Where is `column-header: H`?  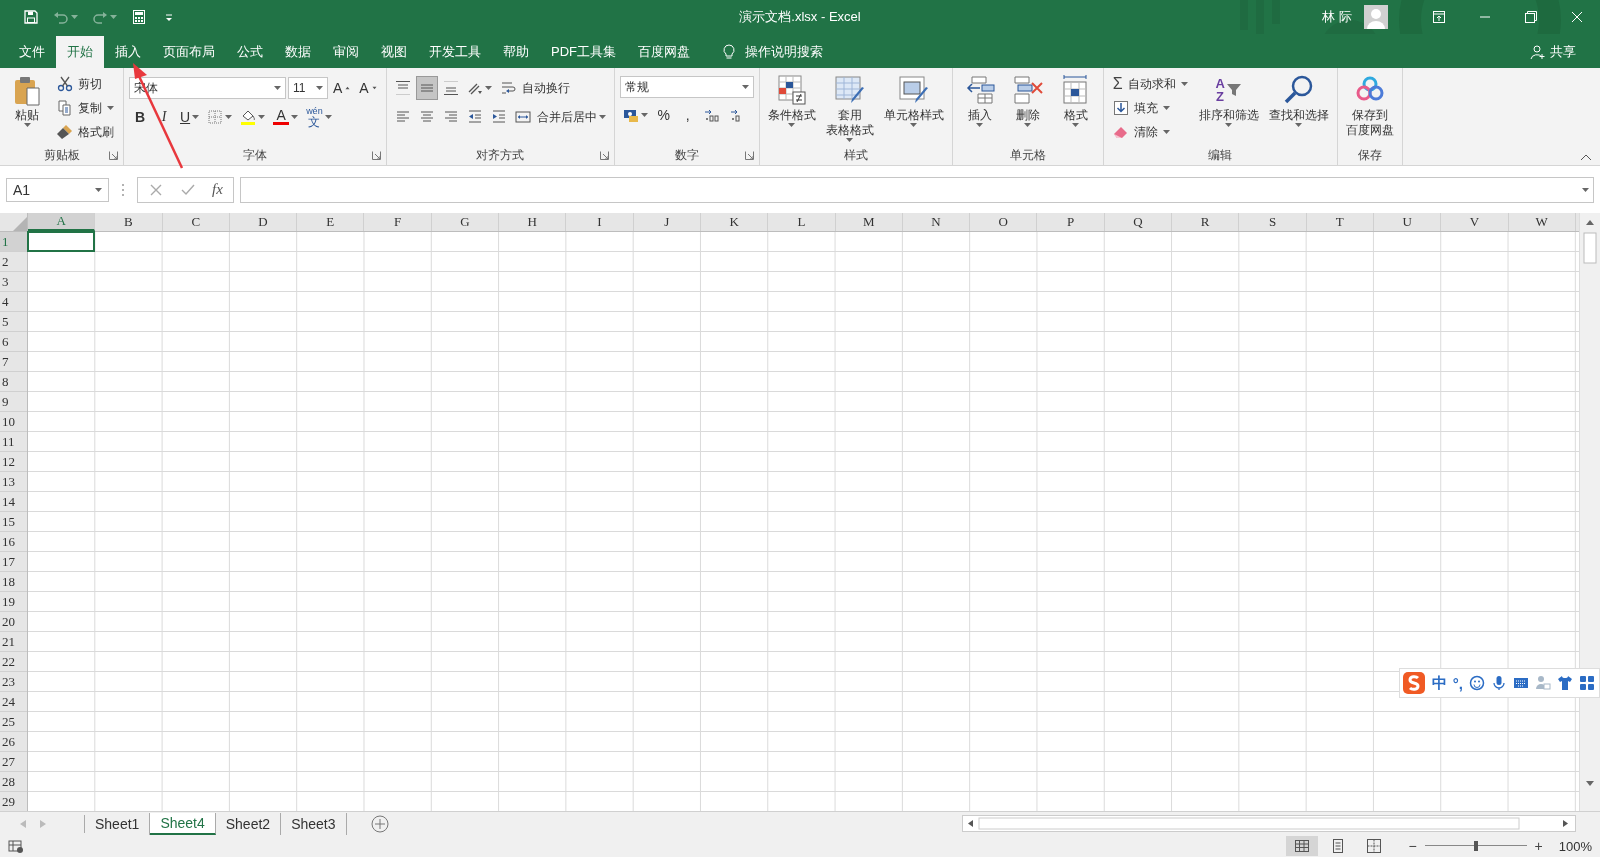 column-header: H is located at coordinates (533, 222).